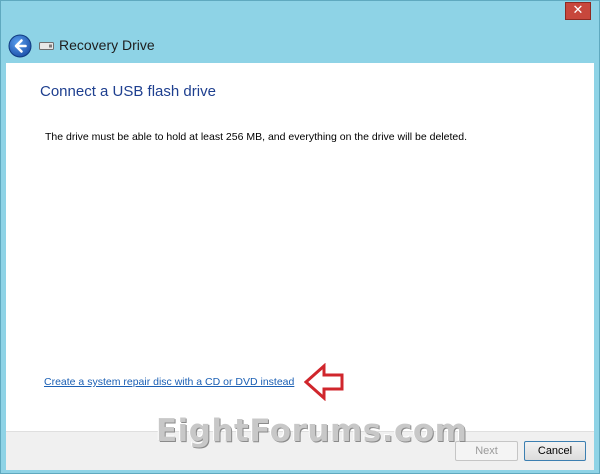 The height and width of the screenshot is (474, 600). I want to click on cancel-button: Cancel, so click(555, 451).